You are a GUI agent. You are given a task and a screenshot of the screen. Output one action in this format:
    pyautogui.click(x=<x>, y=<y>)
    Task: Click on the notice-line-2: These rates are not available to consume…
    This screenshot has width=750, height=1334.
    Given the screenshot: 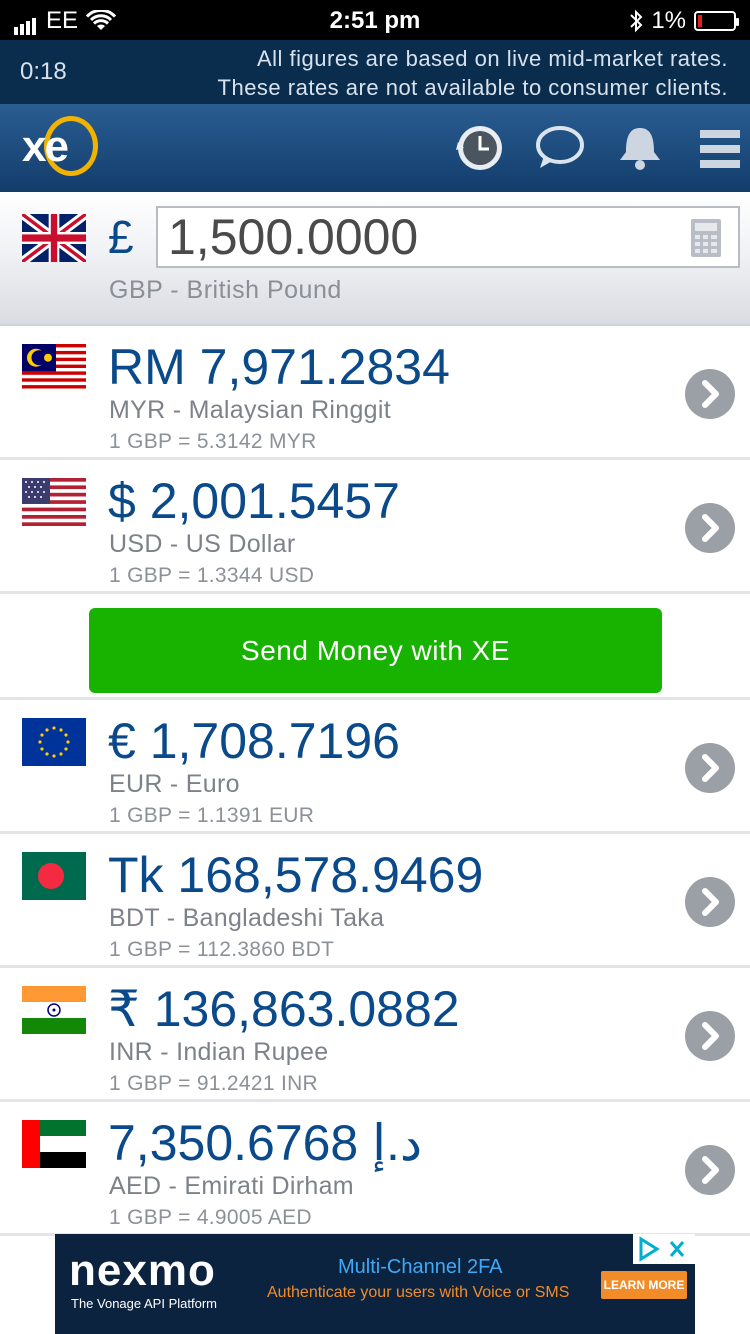 What is the action you would take?
    pyautogui.click(x=472, y=87)
    